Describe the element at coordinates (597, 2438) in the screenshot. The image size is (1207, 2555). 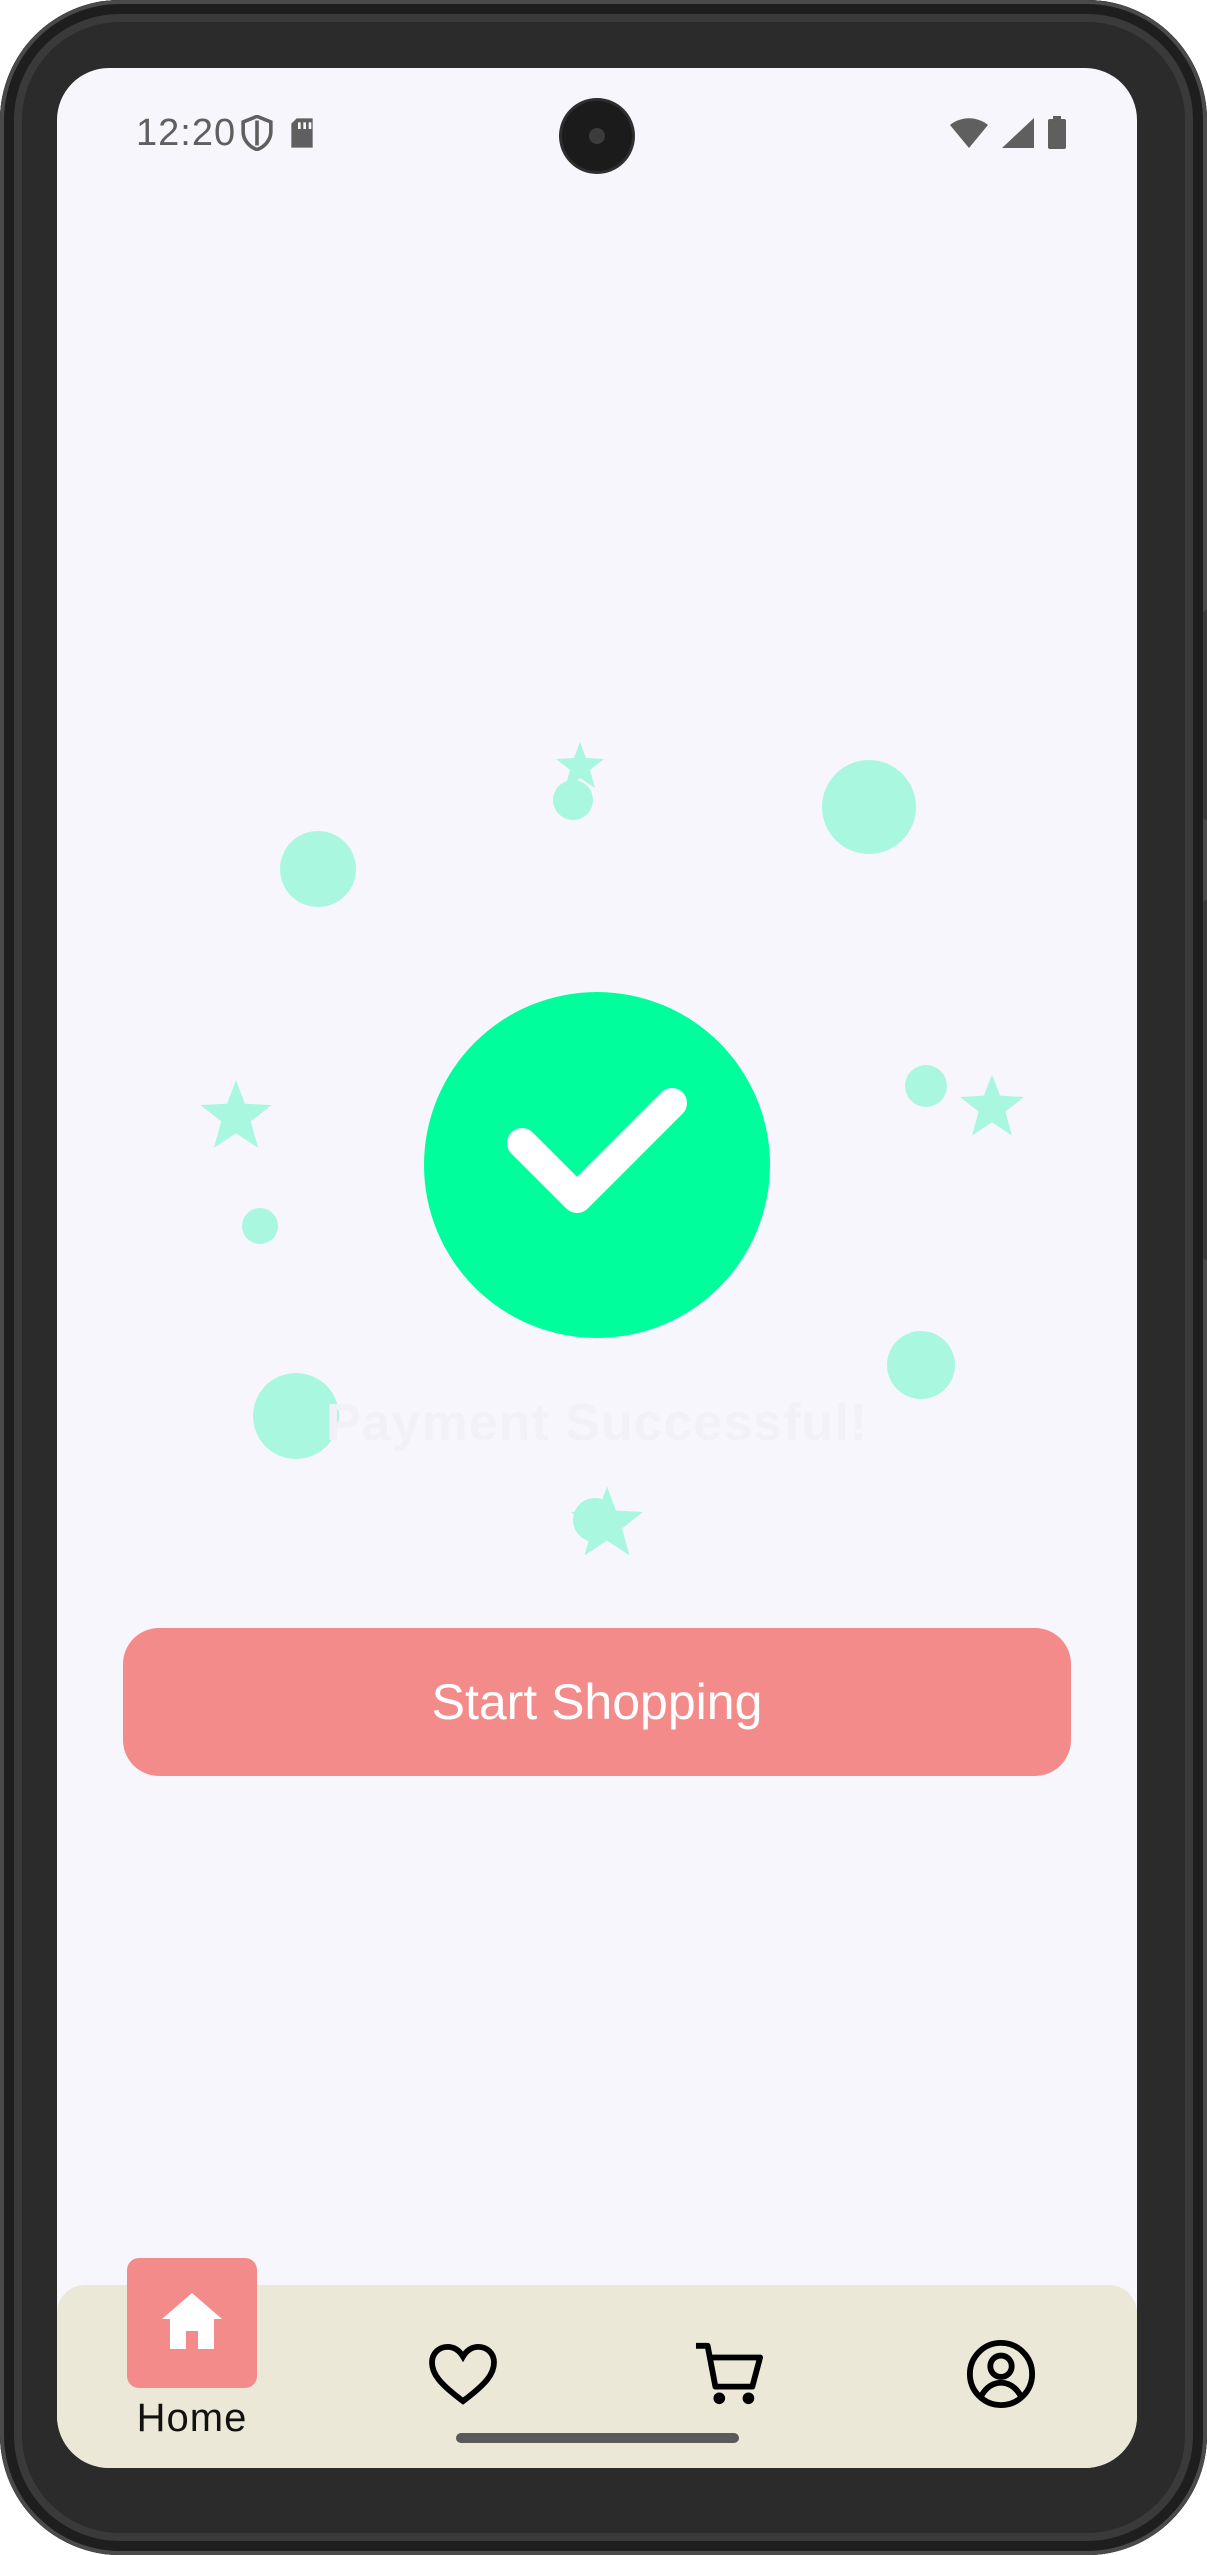
I see `gesture-bar` at that location.